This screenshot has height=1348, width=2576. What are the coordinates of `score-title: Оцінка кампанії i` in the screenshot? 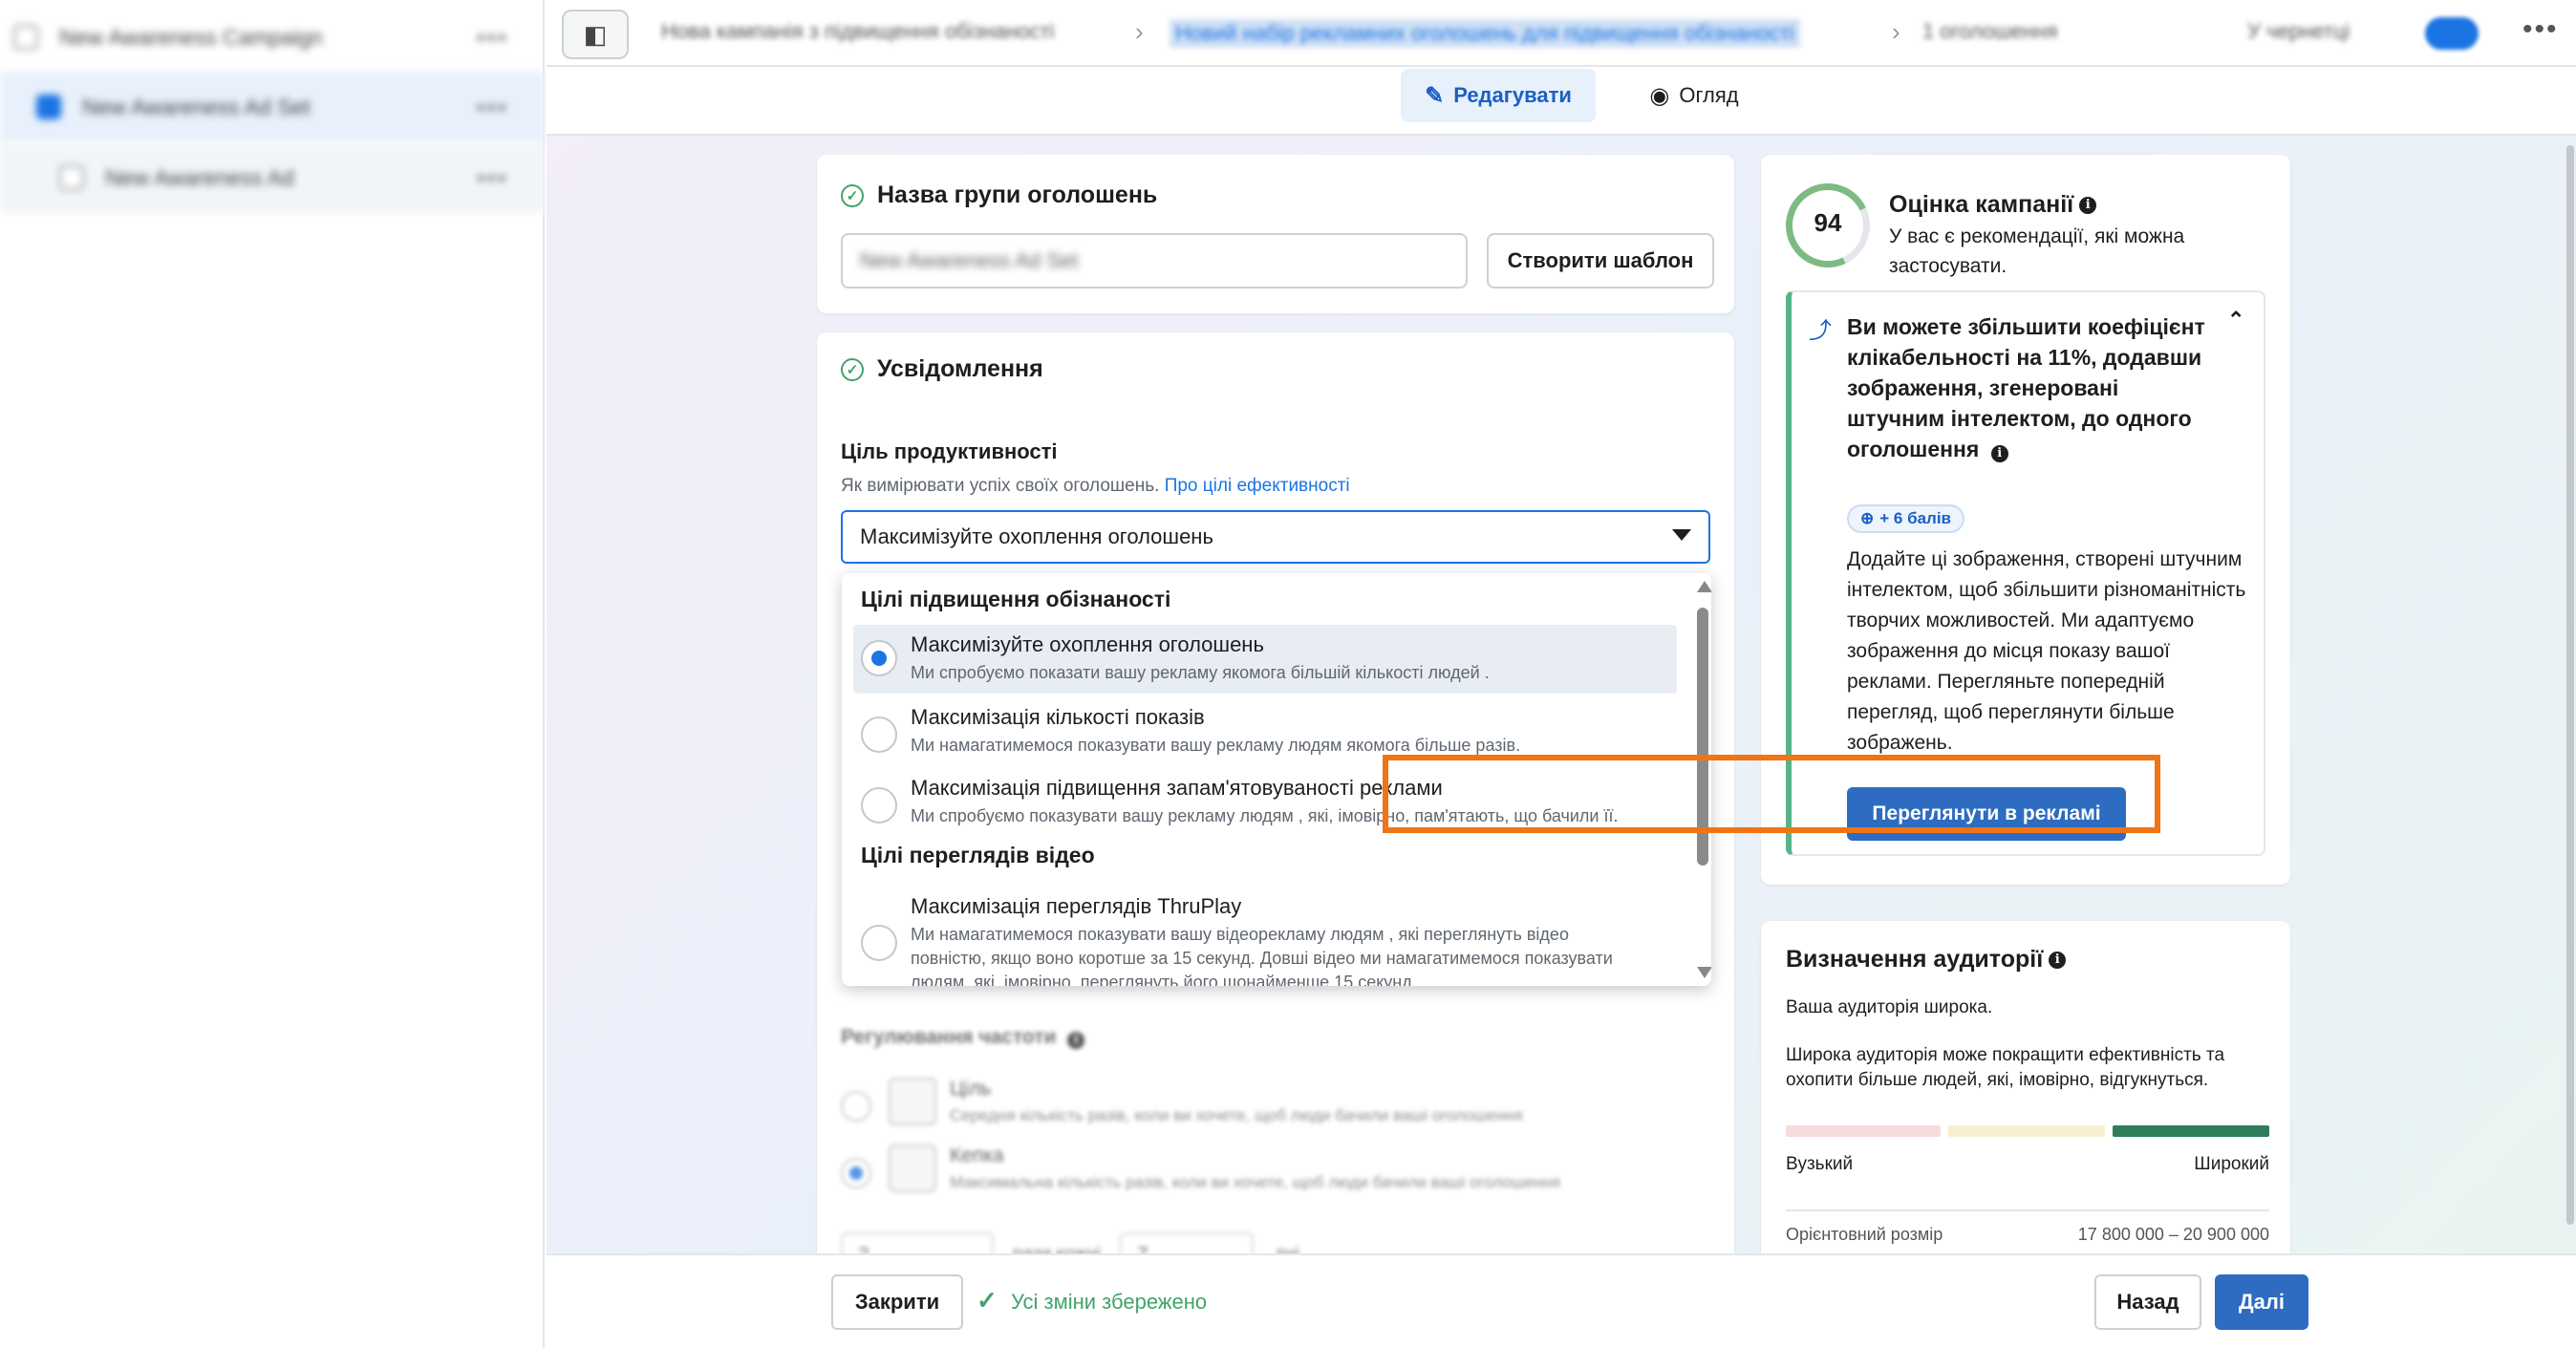 It's located at (1993, 205).